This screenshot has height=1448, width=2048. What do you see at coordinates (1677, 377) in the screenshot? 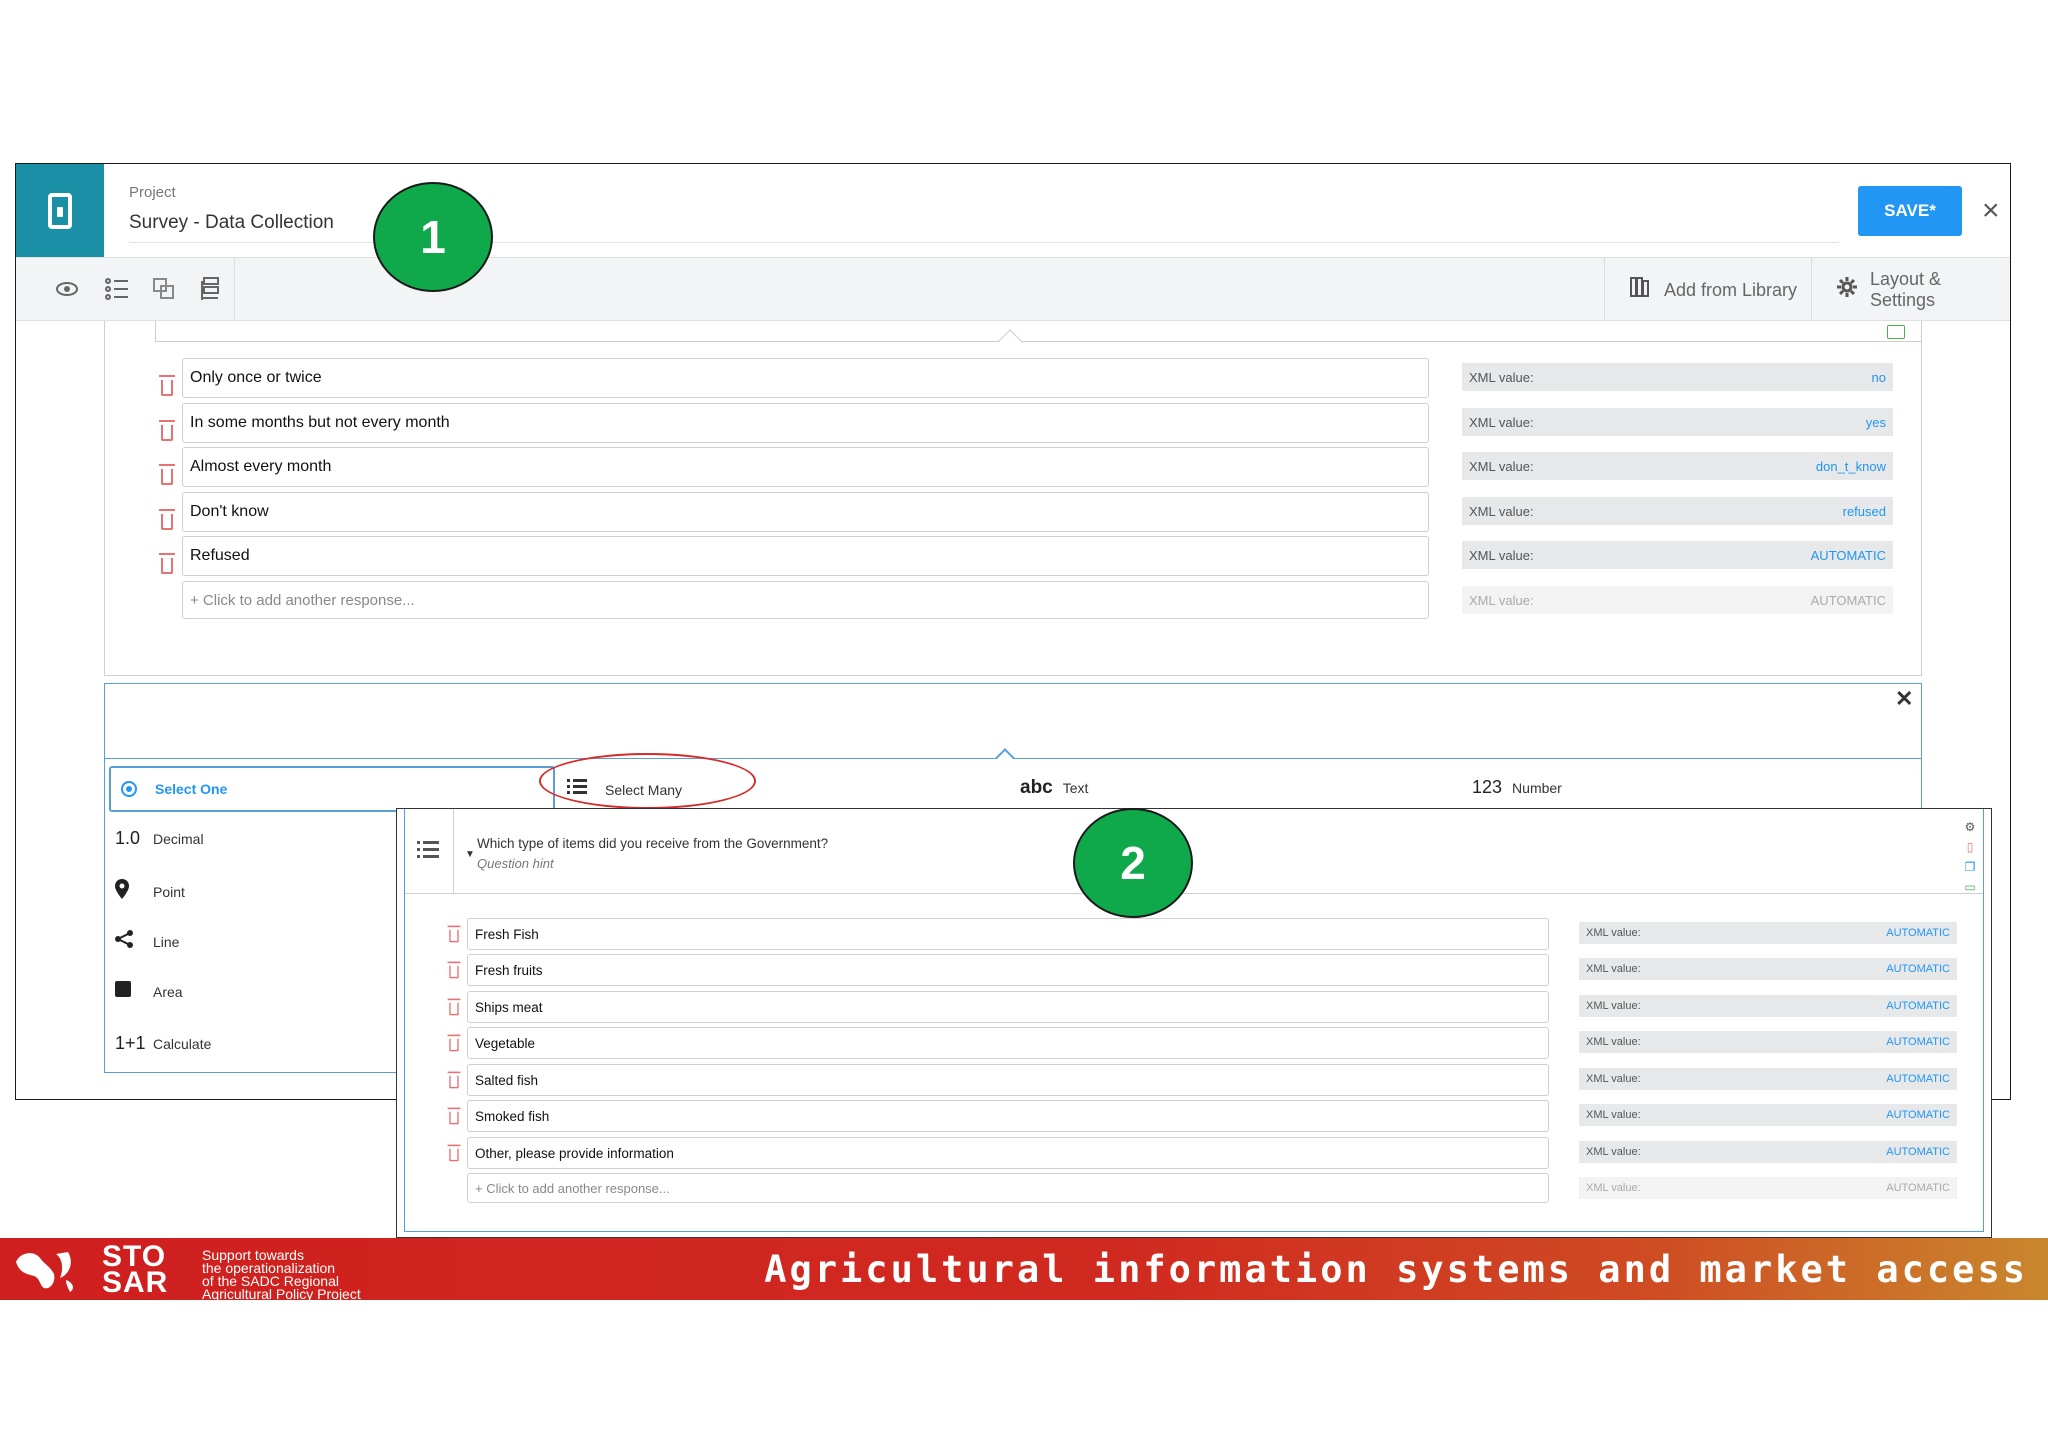
I see `xml-value-field: XML value: no` at bounding box center [1677, 377].